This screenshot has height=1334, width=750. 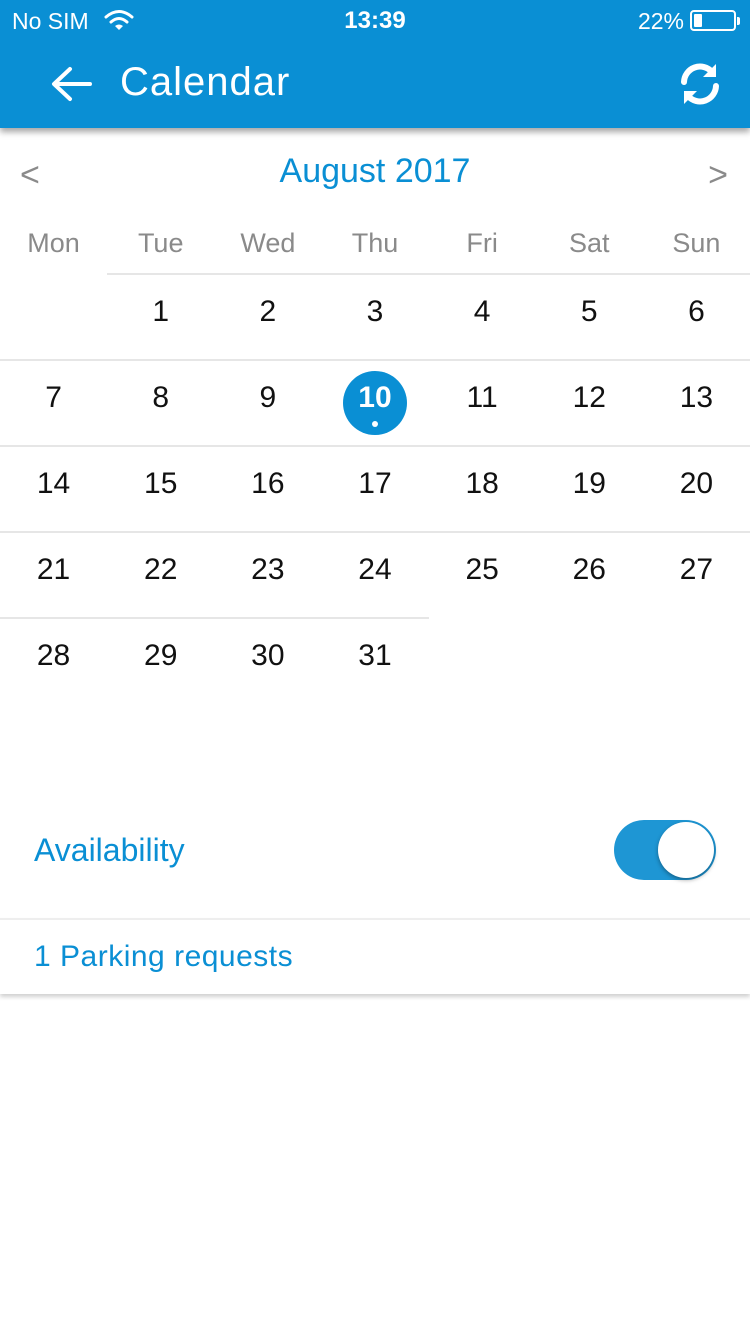 I want to click on status-bar: No SIM 13:39 22%, so click(x=375, y=20).